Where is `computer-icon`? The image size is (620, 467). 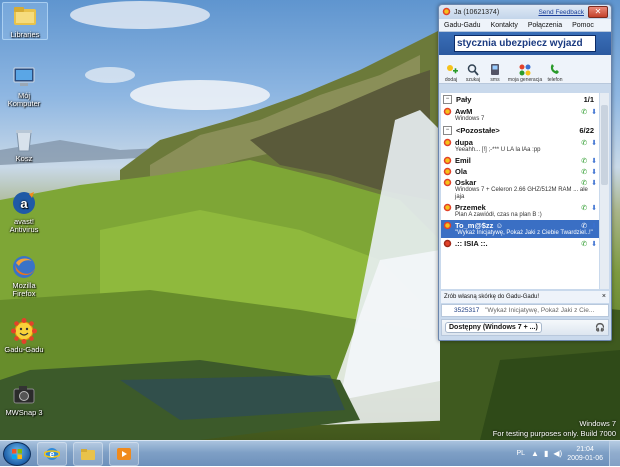
computer-icon is located at coordinates (24, 77).